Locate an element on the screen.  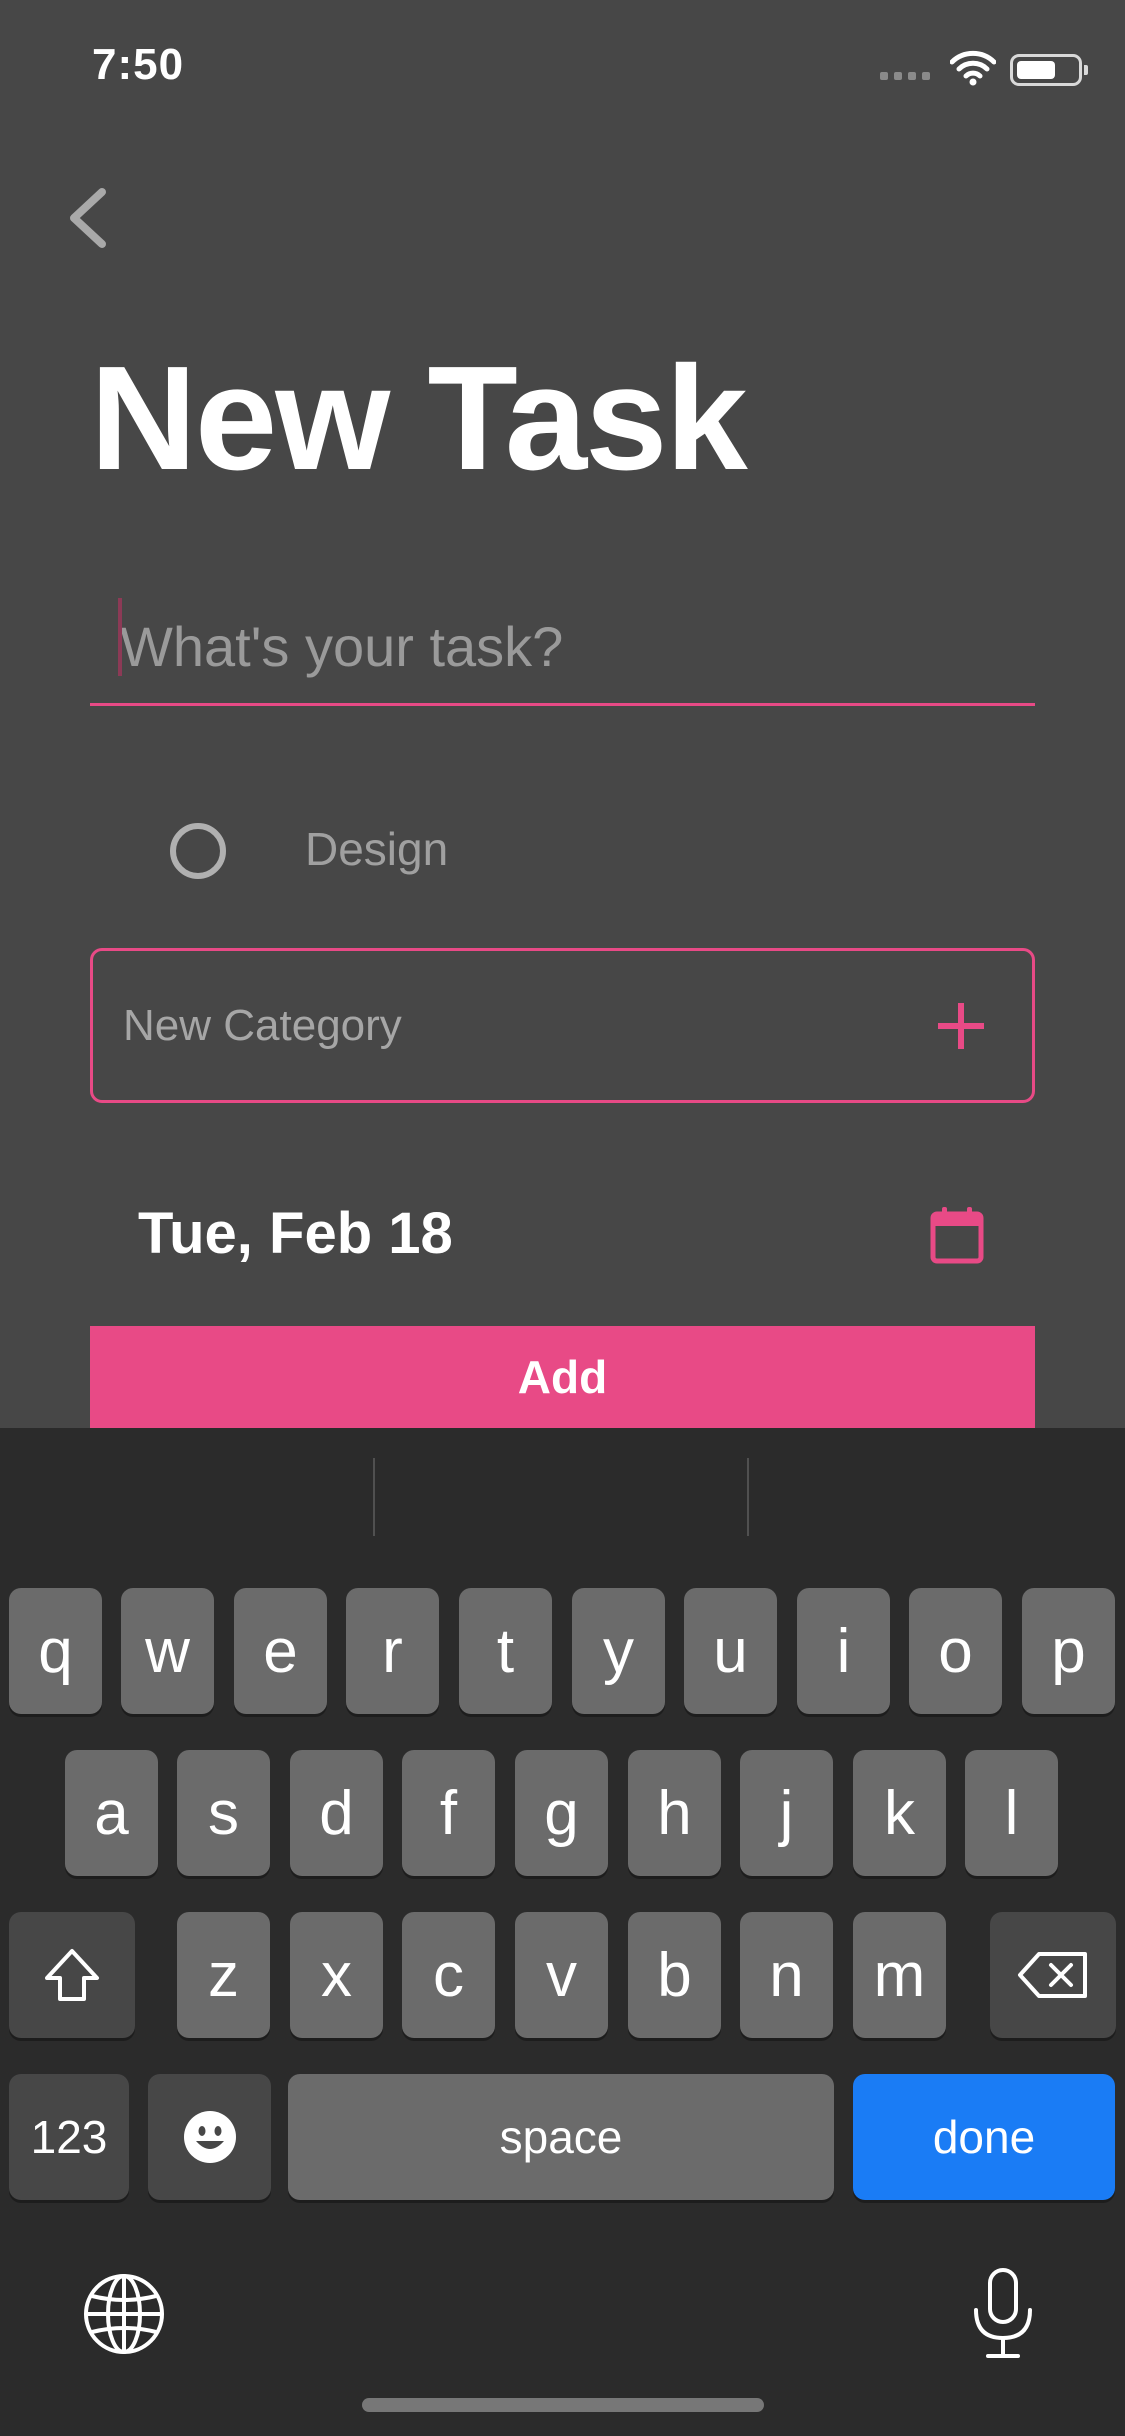
key-j: j is located at coordinates (786, 1813).